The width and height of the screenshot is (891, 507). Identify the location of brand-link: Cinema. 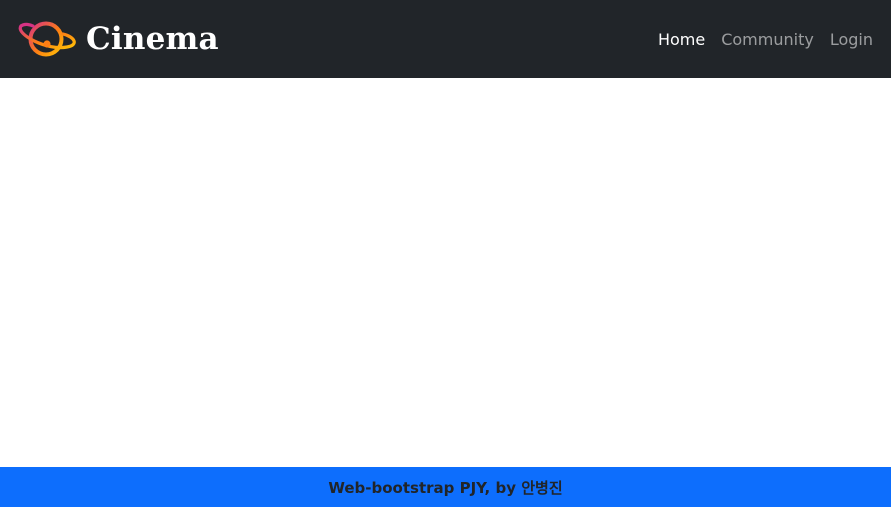
(118, 39).